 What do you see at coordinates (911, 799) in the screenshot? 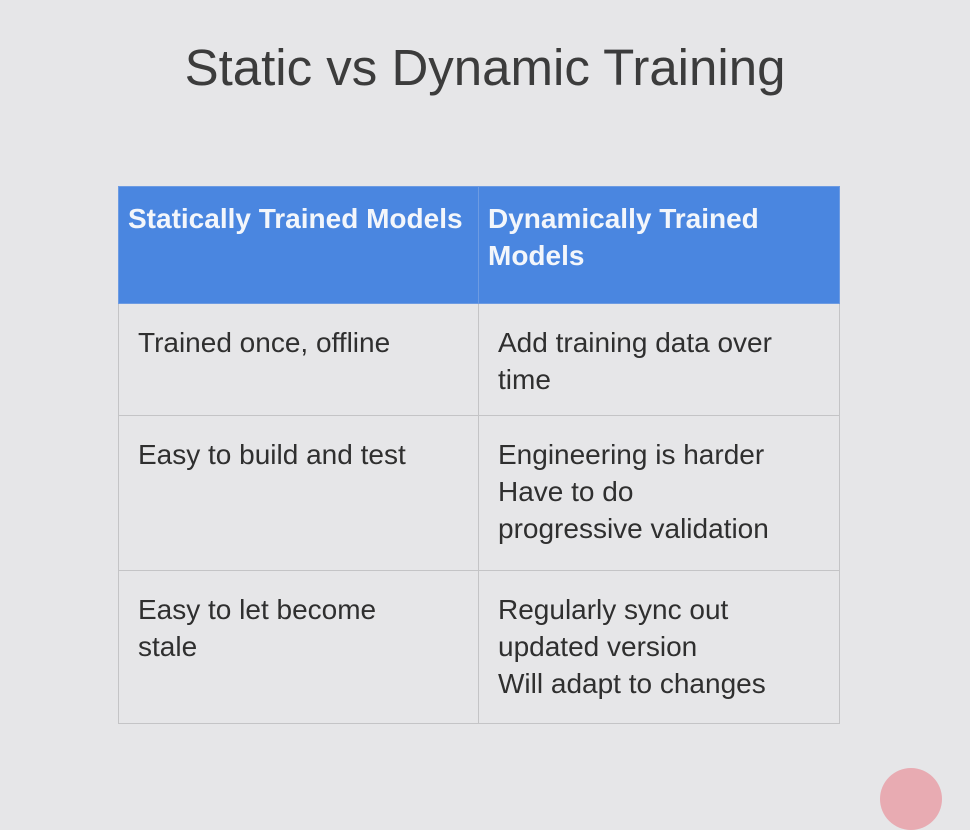
I see `logo-circle-icon` at bounding box center [911, 799].